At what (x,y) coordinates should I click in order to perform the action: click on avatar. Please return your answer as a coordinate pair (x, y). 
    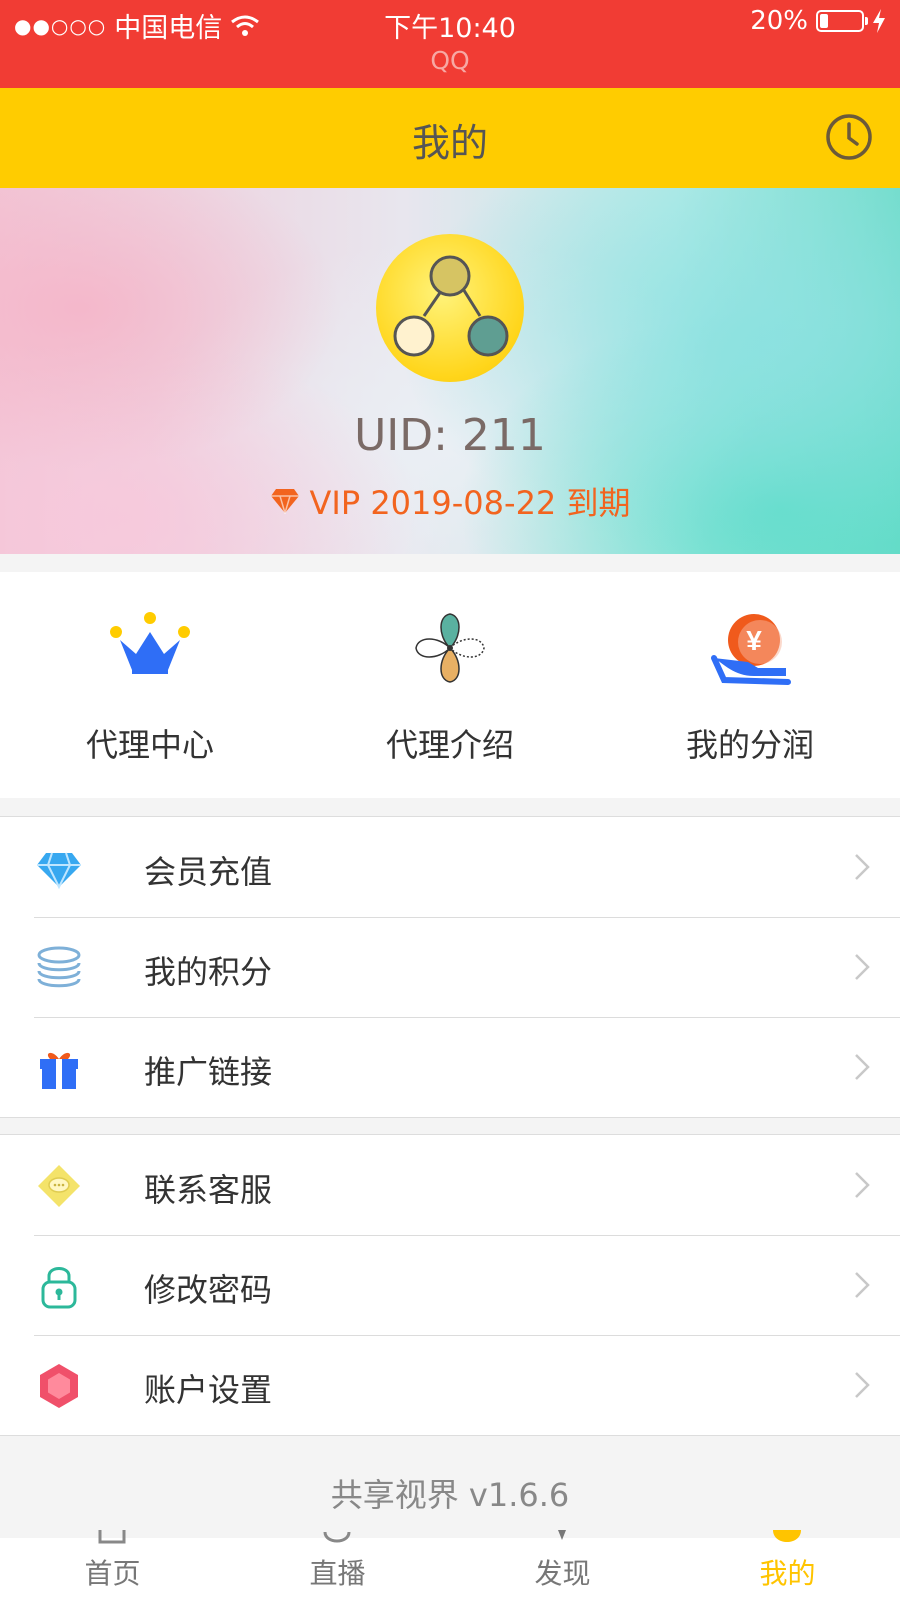
    Looking at the image, I should click on (450, 308).